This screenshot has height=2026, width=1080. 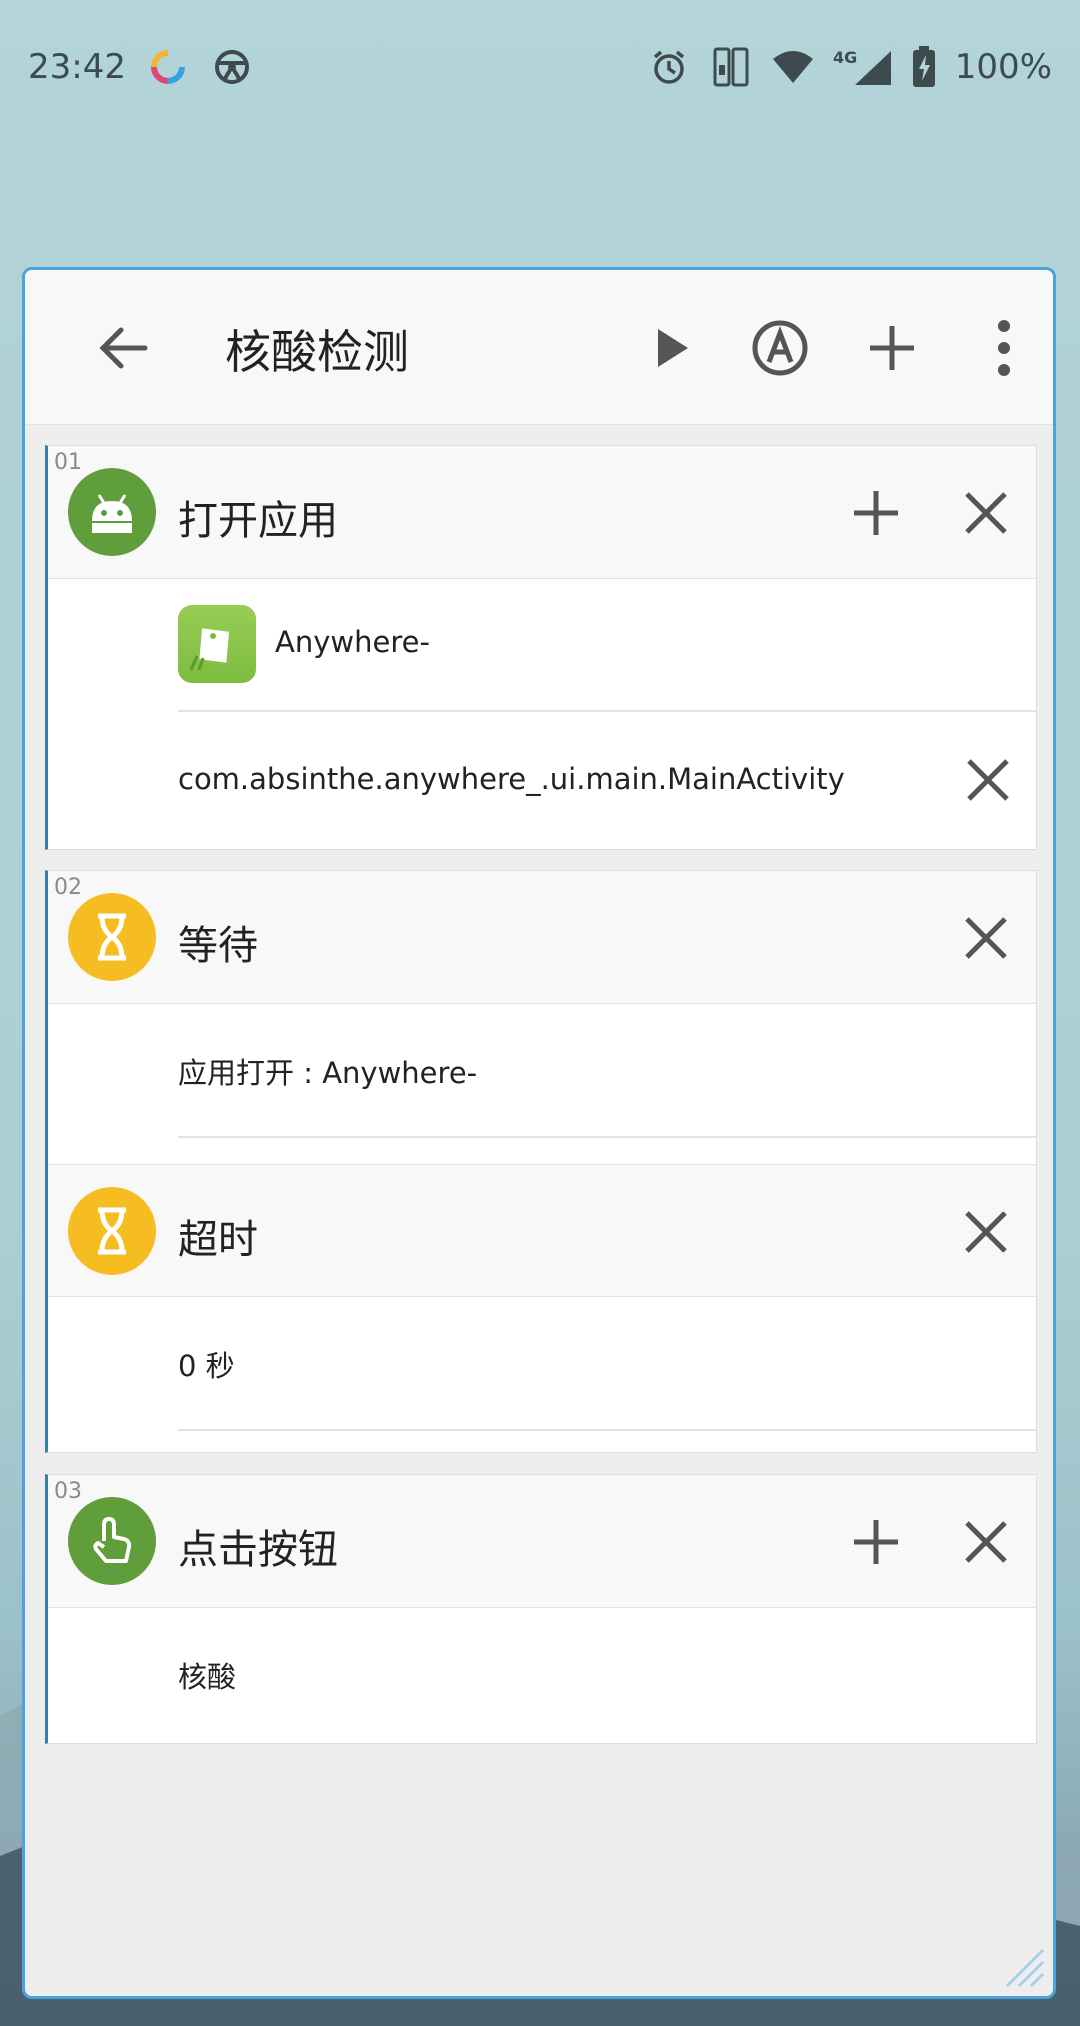 I want to click on alarm-icon, so click(x=669, y=67).